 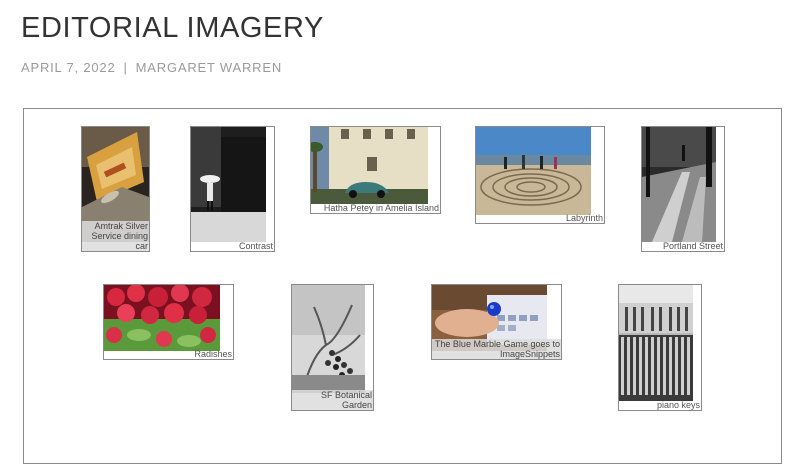 I want to click on gallery-item-labyrinth: Labyrinth, so click(x=540, y=175).